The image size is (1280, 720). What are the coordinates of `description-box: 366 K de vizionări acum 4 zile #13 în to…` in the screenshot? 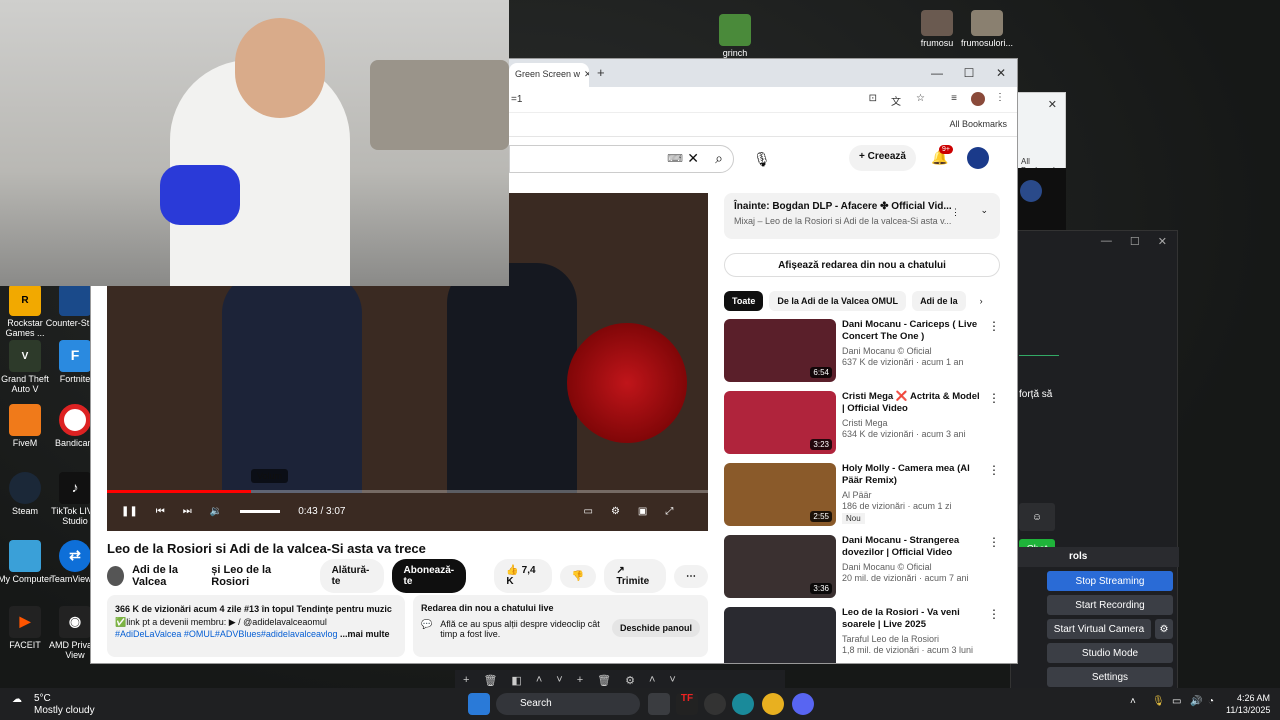 It's located at (256, 626).